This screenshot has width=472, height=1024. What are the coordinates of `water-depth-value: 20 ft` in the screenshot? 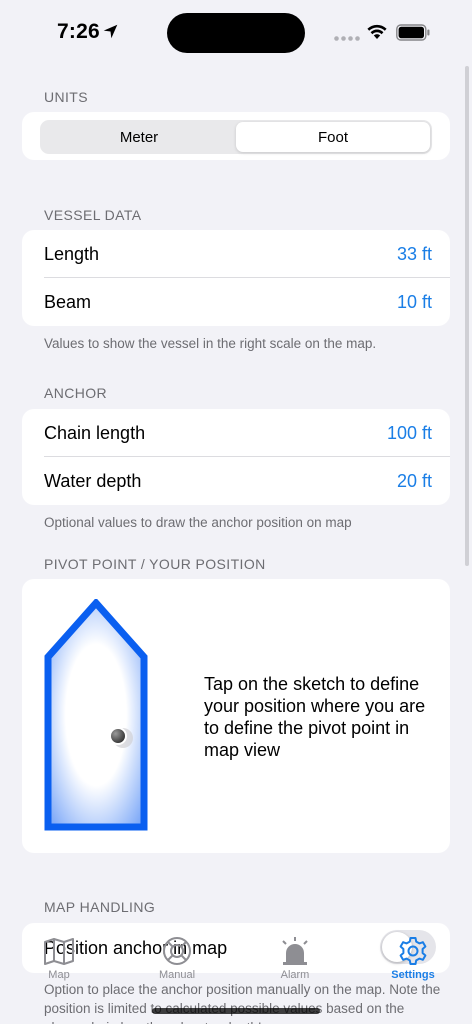 It's located at (414, 481).